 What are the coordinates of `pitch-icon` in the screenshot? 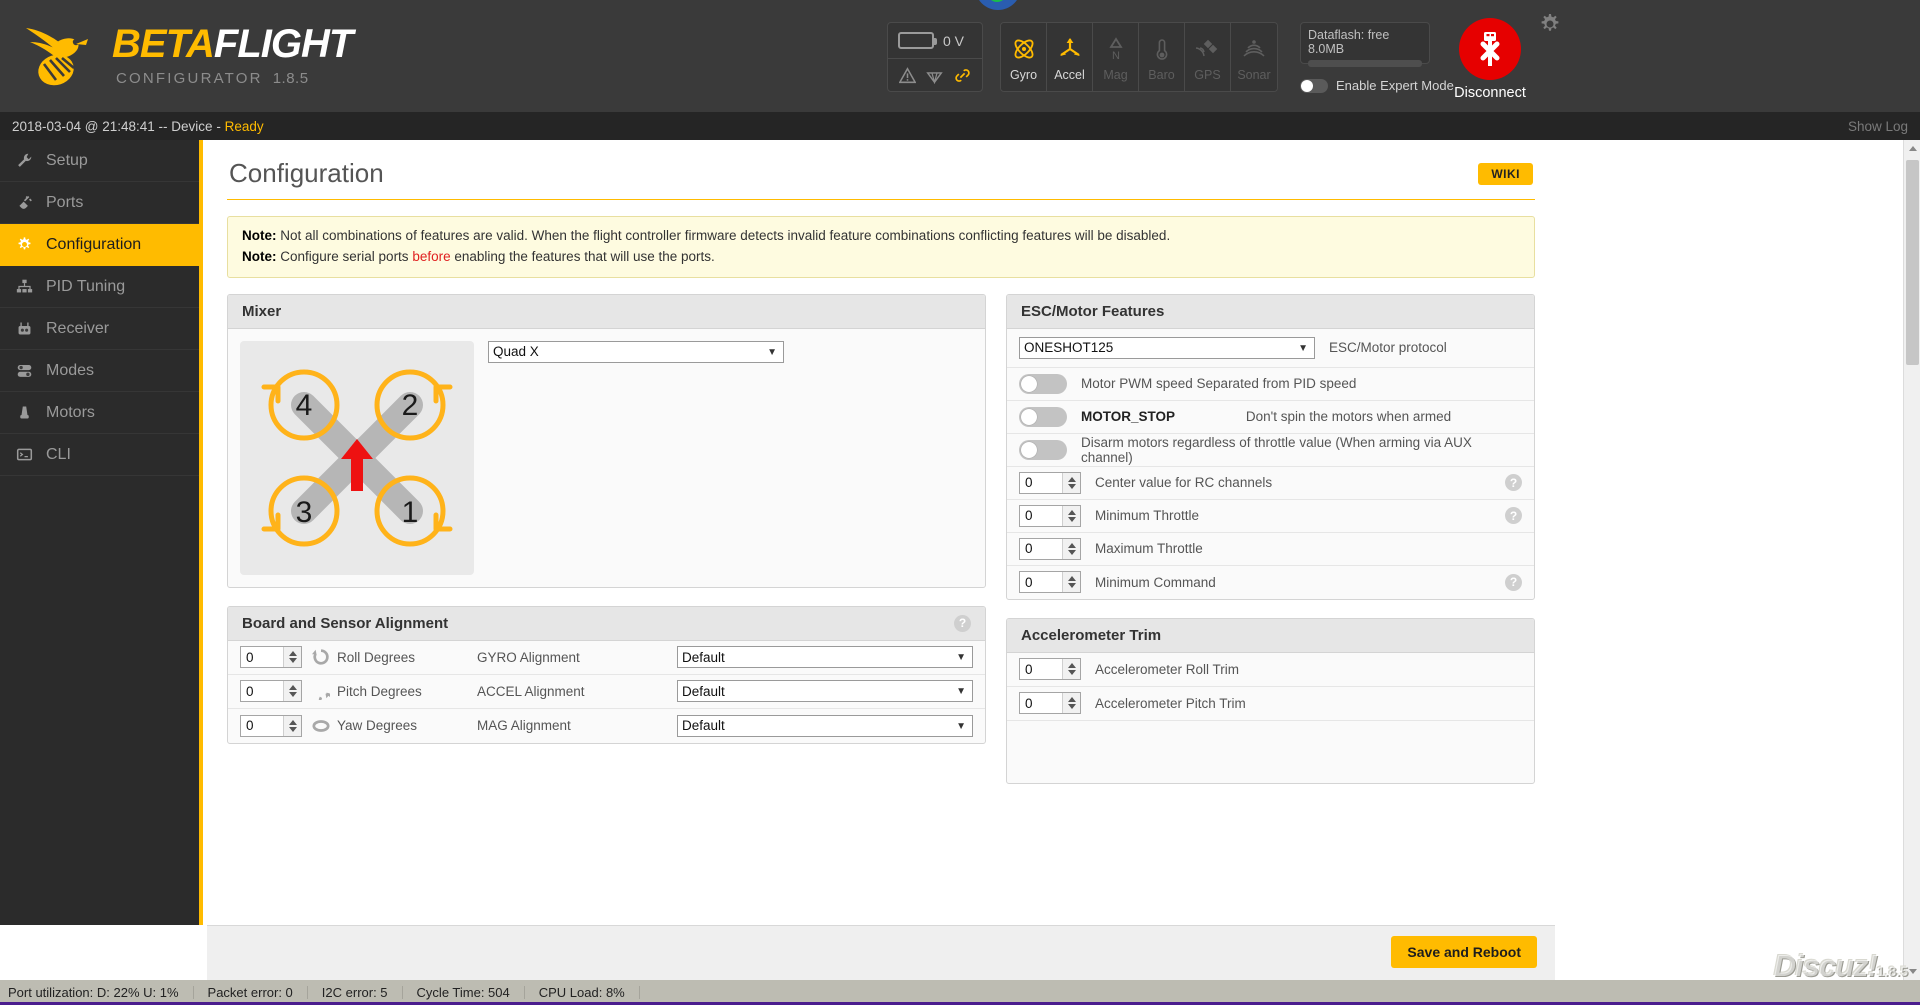 It's located at (323, 695).